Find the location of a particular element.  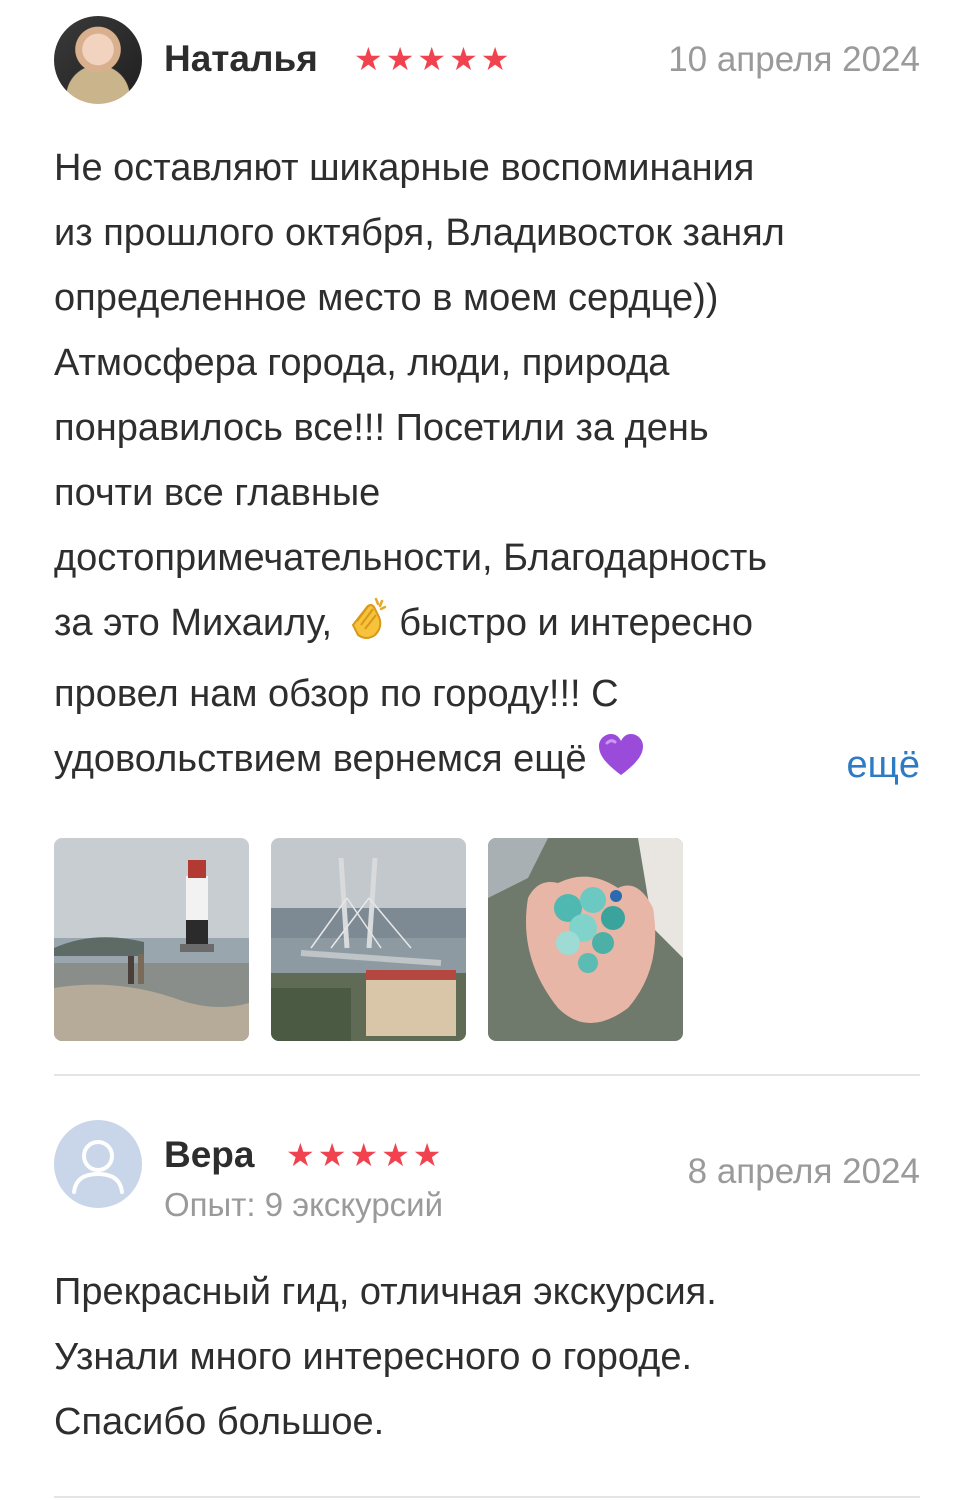

review-photo-sea-glass is located at coordinates (585, 939).